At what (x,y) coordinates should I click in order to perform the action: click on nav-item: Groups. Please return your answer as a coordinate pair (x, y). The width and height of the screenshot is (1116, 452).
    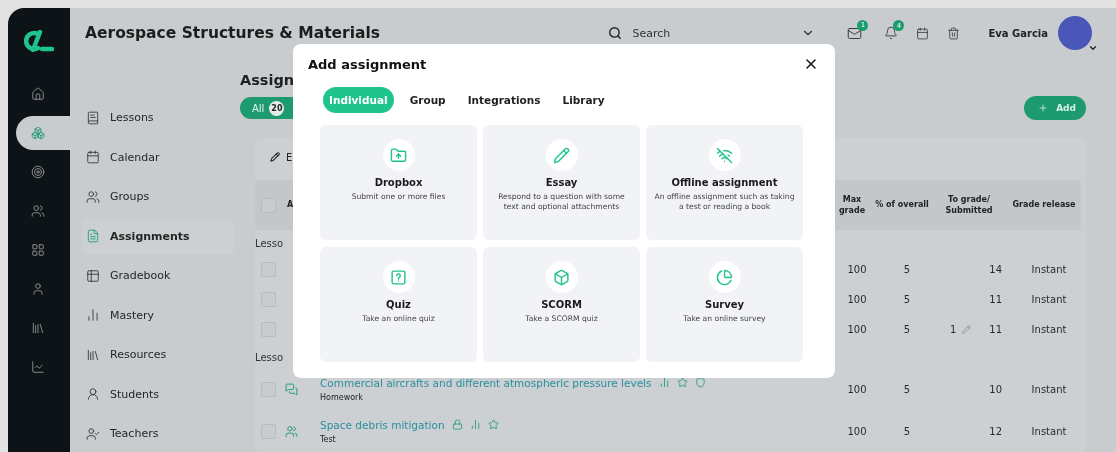
    Looking at the image, I should click on (158, 197).